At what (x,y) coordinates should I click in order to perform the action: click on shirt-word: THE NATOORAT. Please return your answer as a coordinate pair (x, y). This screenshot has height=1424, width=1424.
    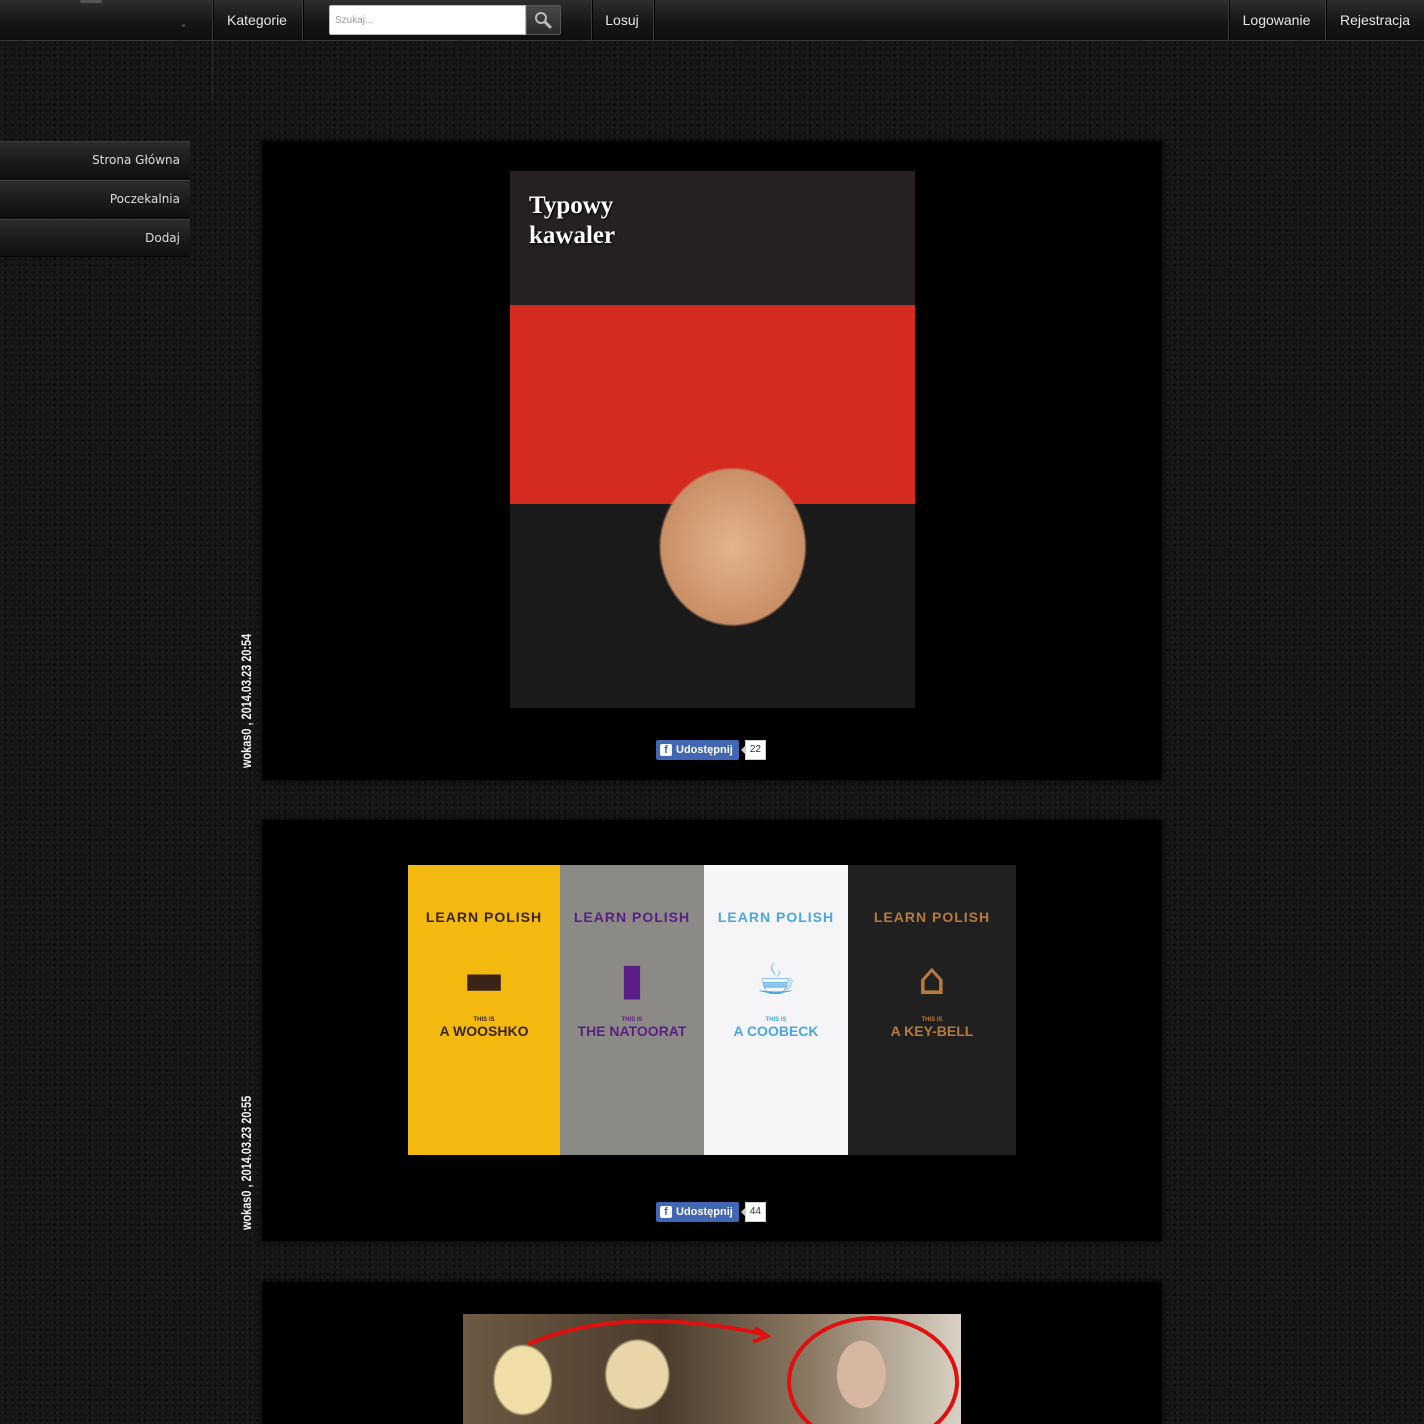
    Looking at the image, I should click on (632, 1031).